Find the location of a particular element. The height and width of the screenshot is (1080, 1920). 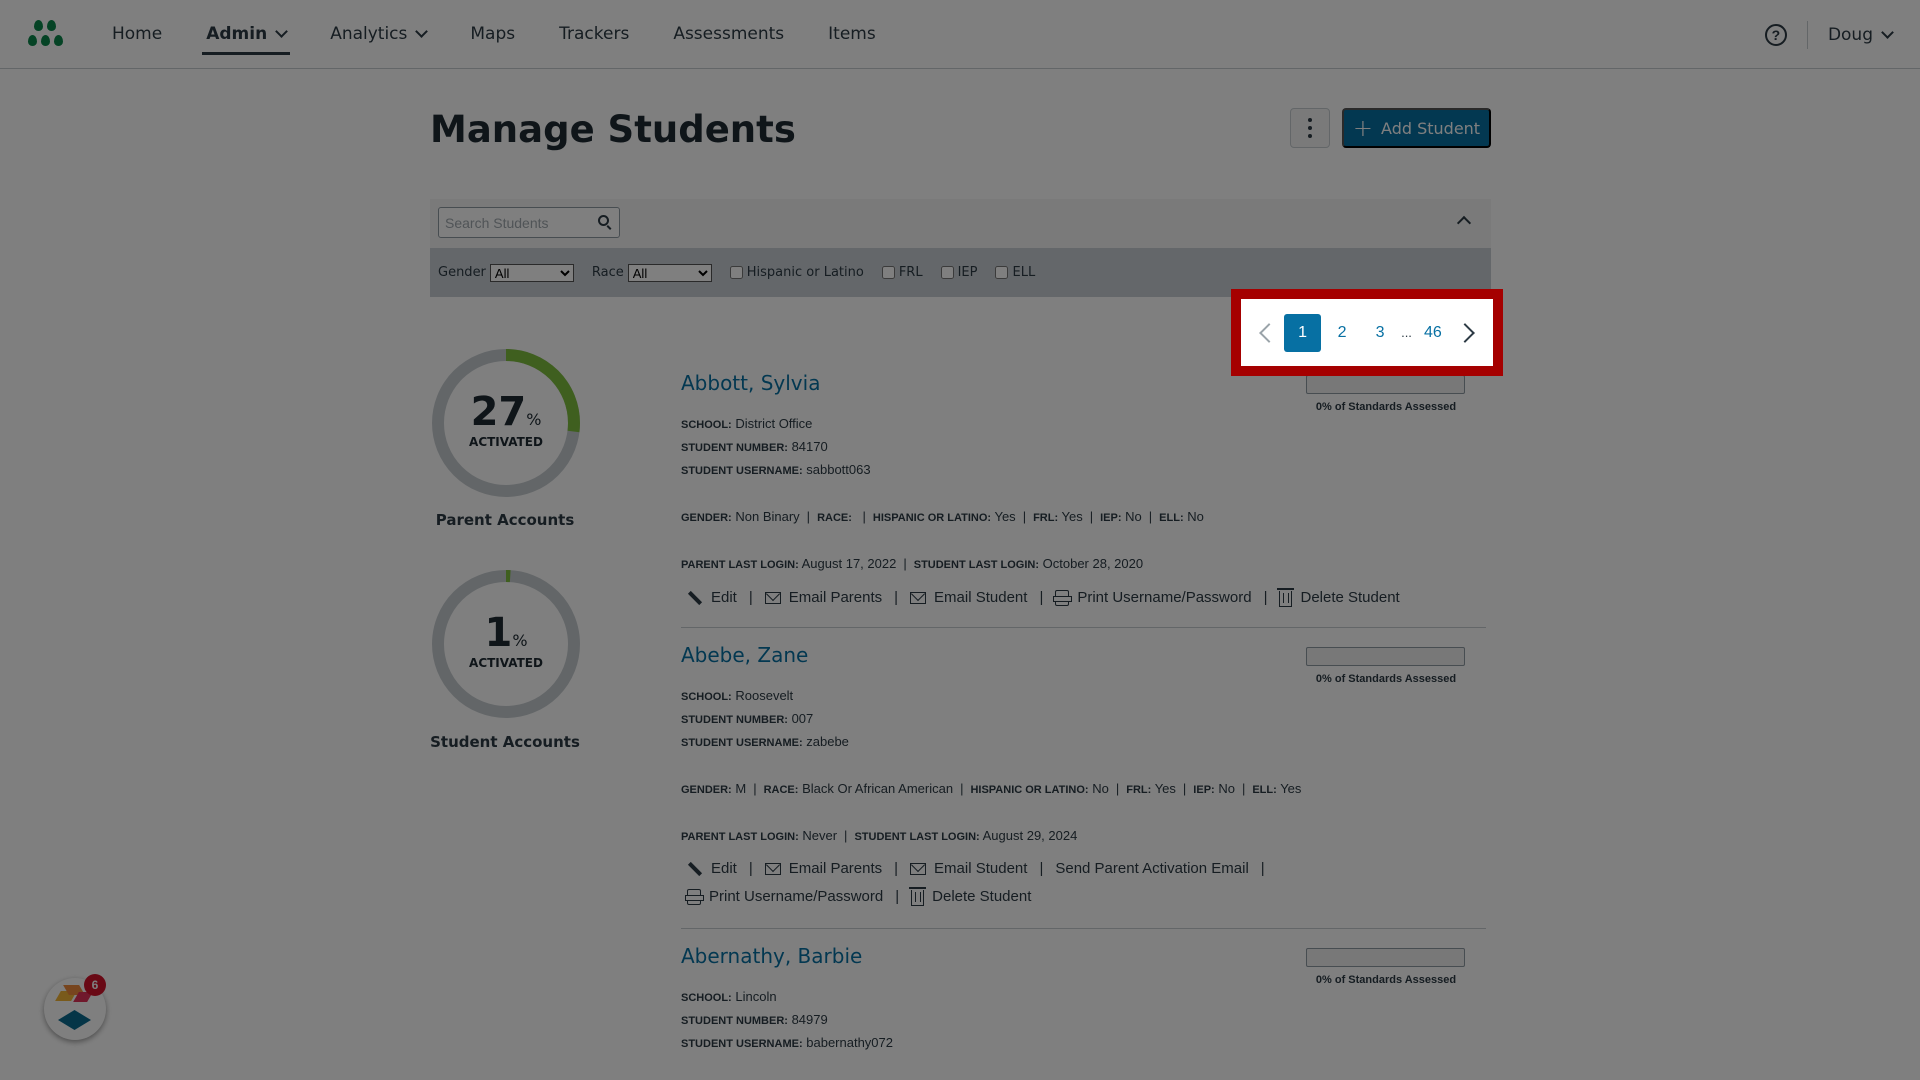

student-percent-value: 1 is located at coordinates (498, 633).